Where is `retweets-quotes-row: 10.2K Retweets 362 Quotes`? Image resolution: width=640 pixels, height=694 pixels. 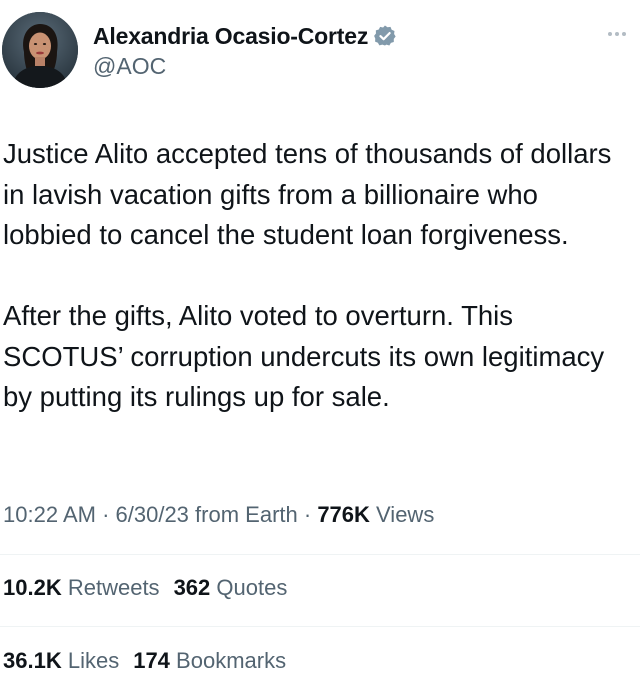 retweets-quotes-row: 10.2K Retweets 362 Quotes is located at coordinates (145, 588).